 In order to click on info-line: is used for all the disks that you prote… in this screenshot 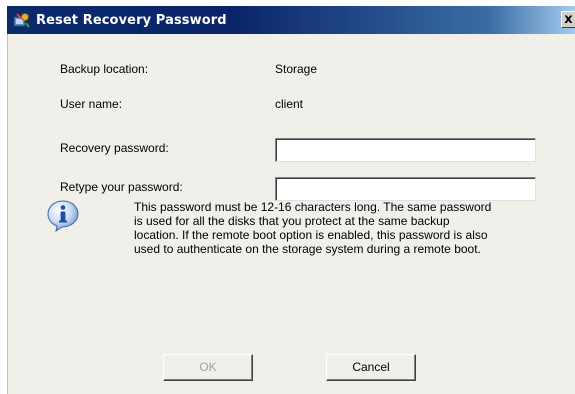, I will do `click(292, 221)`.